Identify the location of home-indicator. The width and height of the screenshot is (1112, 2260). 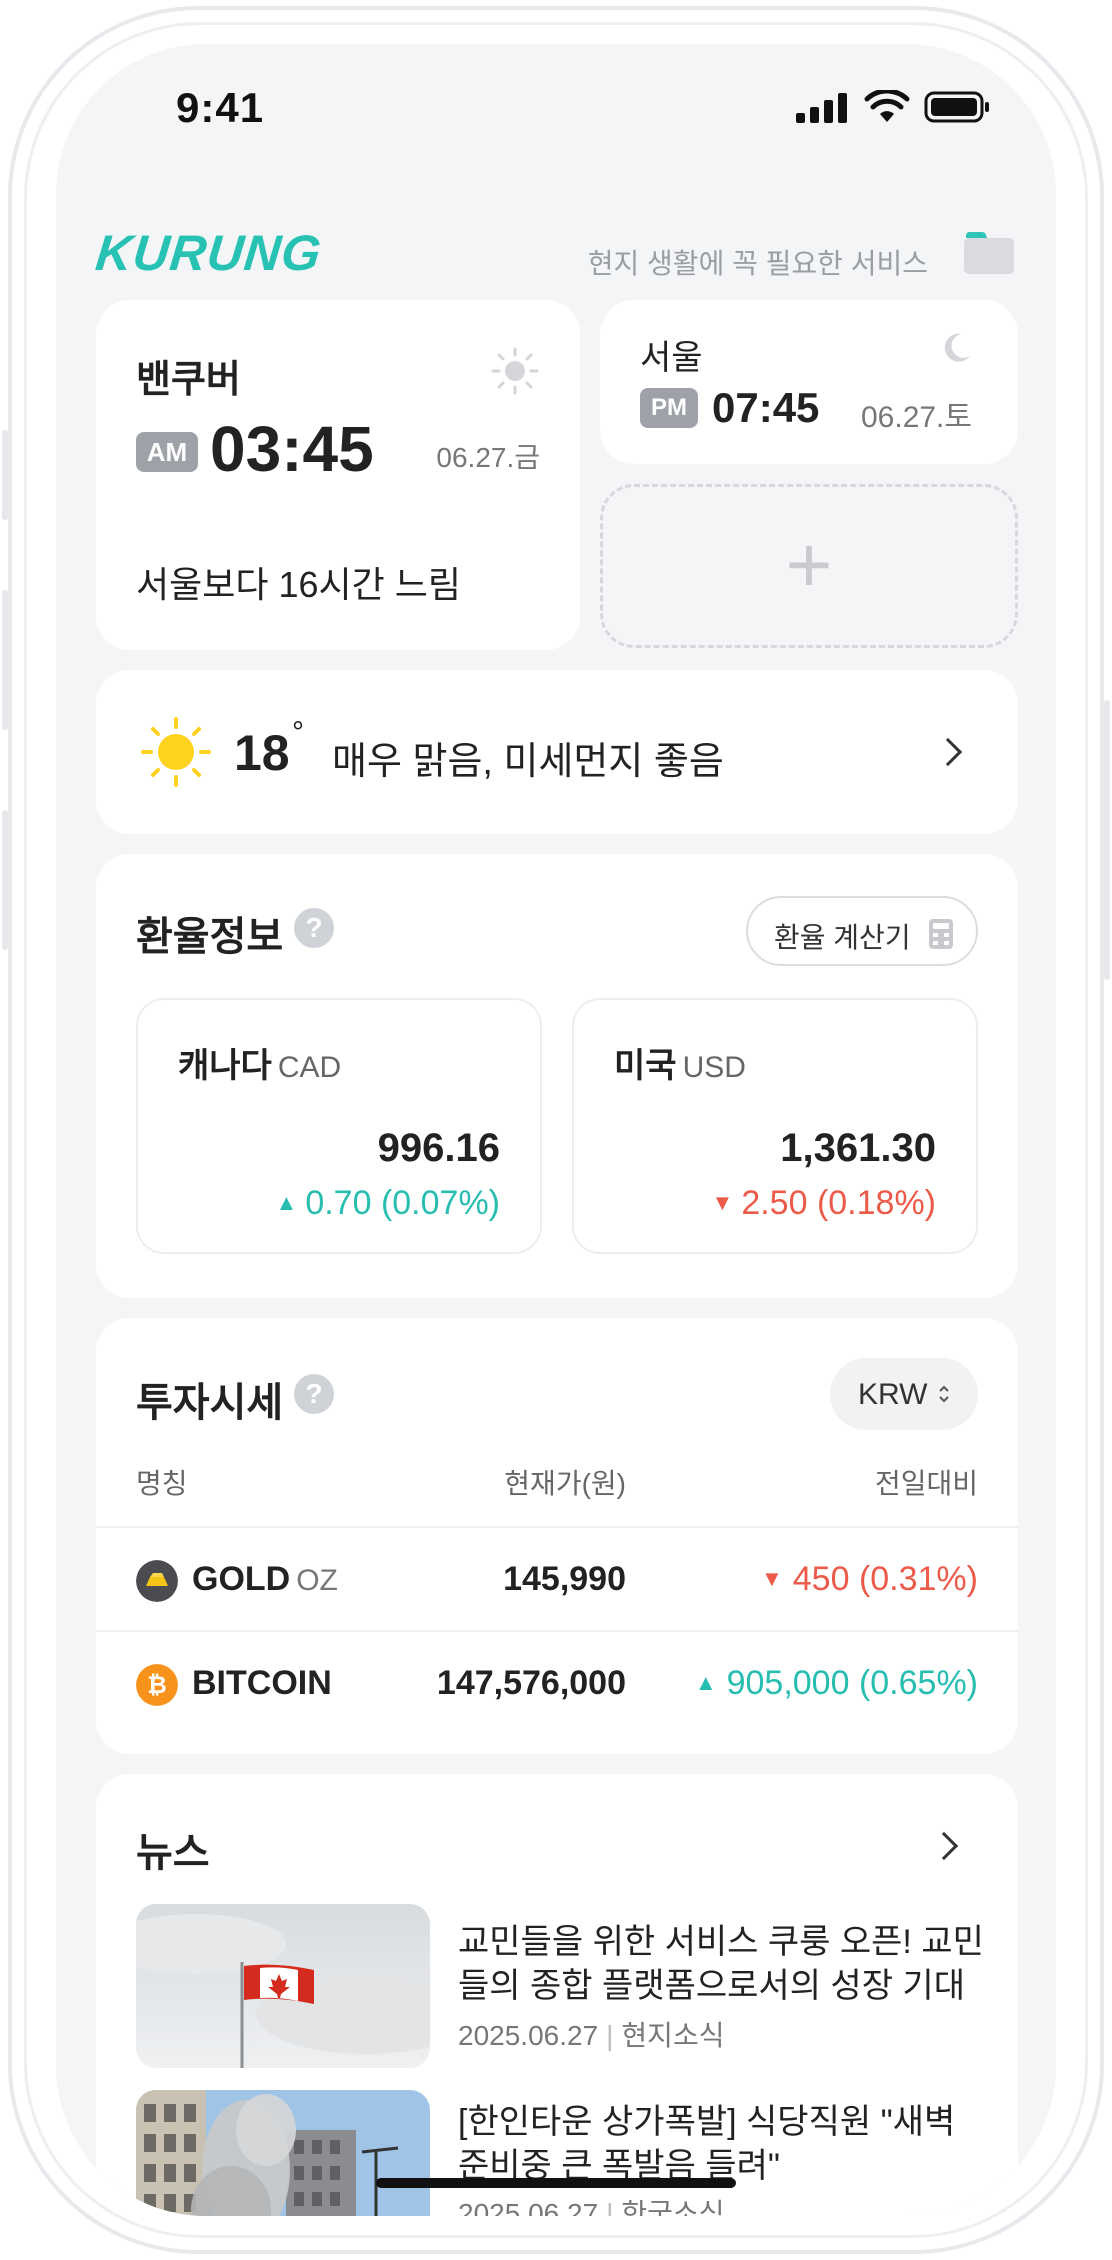
(556, 2183).